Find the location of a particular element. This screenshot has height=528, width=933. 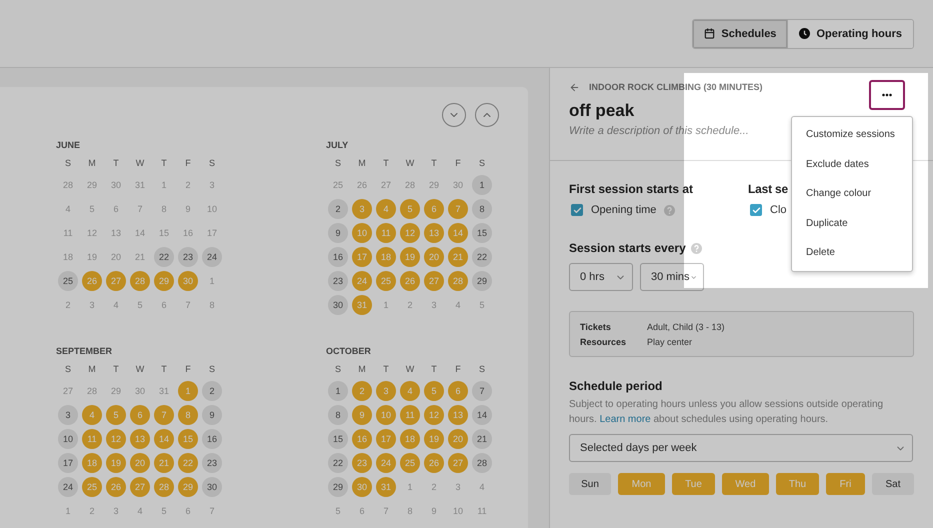

weekday-toggle: Fri is located at coordinates (845, 484).